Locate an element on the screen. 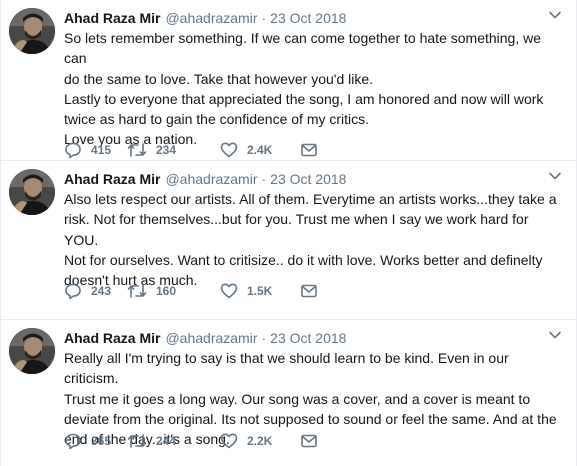  reply-button: 415 is located at coordinates (95, 150).